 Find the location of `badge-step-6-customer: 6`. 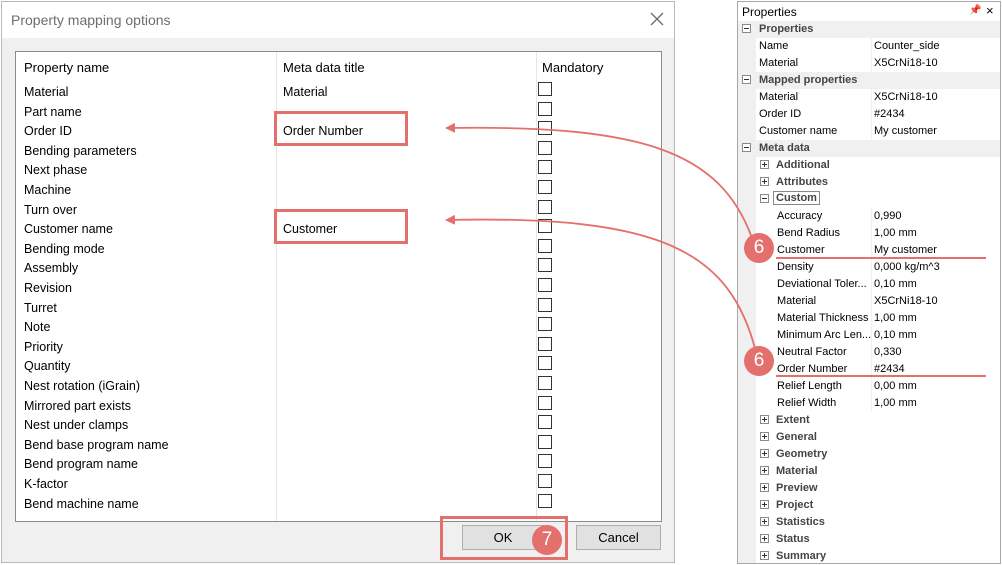

badge-step-6-customer: 6 is located at coordinates (759, 248).